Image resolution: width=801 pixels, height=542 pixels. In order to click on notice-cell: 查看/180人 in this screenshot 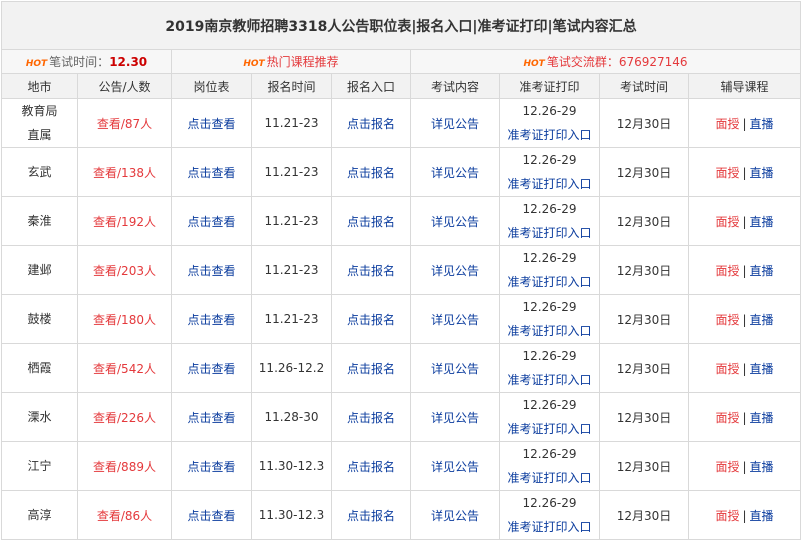, I will do `click(124, 319)`.